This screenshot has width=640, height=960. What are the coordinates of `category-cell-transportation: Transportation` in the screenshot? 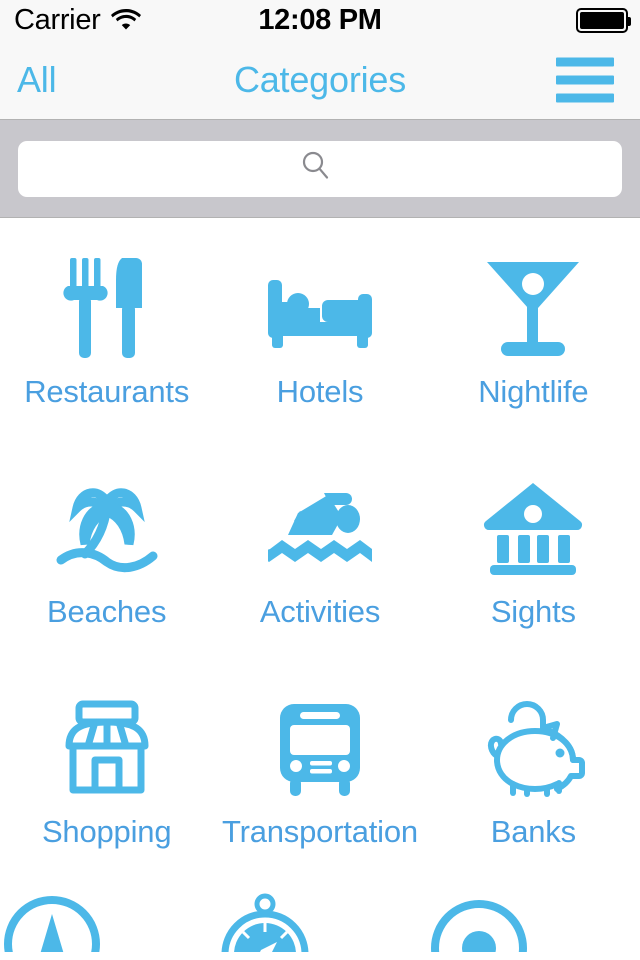 It's located at (319, 782).